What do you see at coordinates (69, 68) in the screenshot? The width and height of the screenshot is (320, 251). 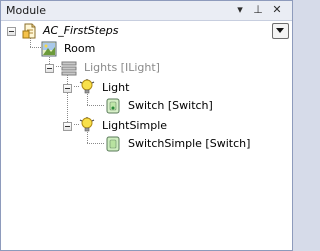 I see `list-icon` at bounding box center [69, 68].